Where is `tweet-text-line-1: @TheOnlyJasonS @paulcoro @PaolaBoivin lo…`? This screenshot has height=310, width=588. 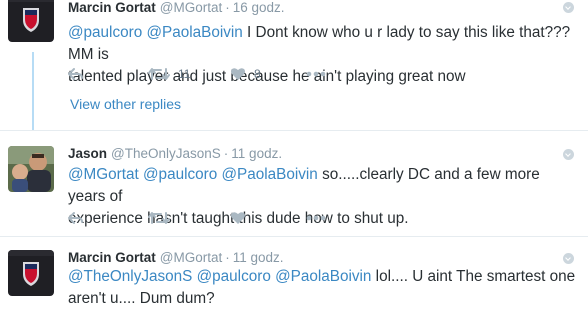 tweet-text-line-1: @TheOnlyJasonS @paulcoro @PaolaBoivin lo… is located at coordinates (323, 277).